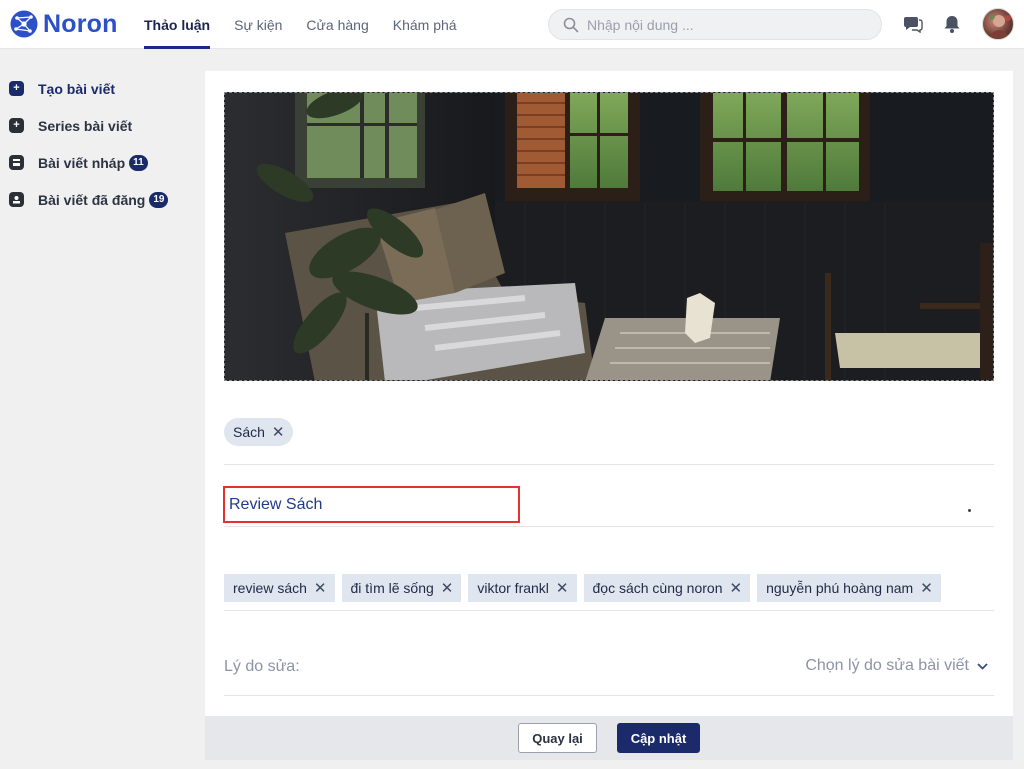 The width and height of the screenshot is (1024, 769). I want to click on chip-label: review sách, so click(270, 588).